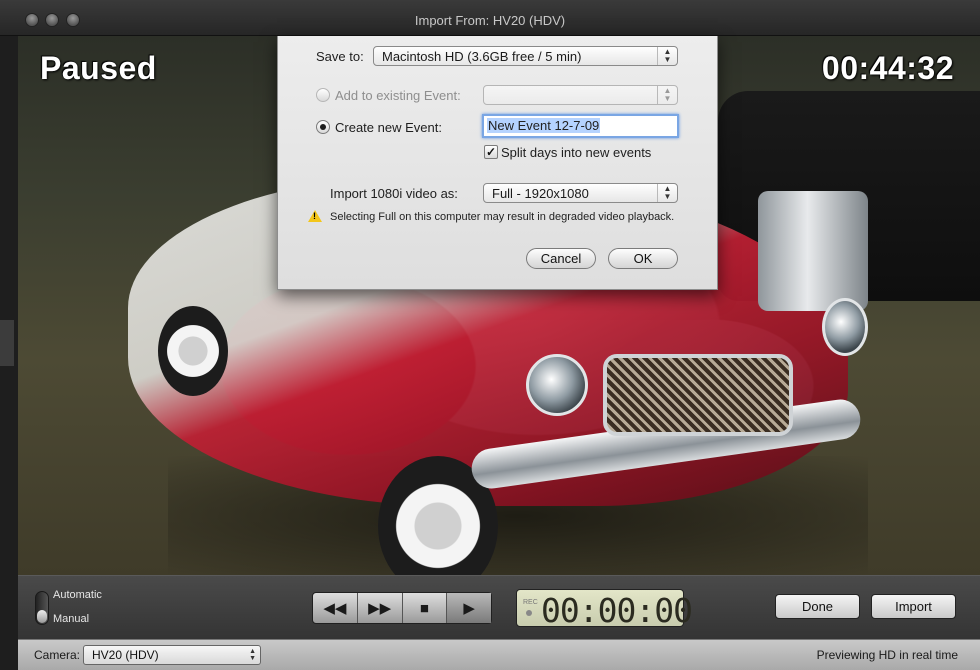 The image size is (980, 670). I want to click on import-format-label: Import 1080i video as:, so click(394, 193).